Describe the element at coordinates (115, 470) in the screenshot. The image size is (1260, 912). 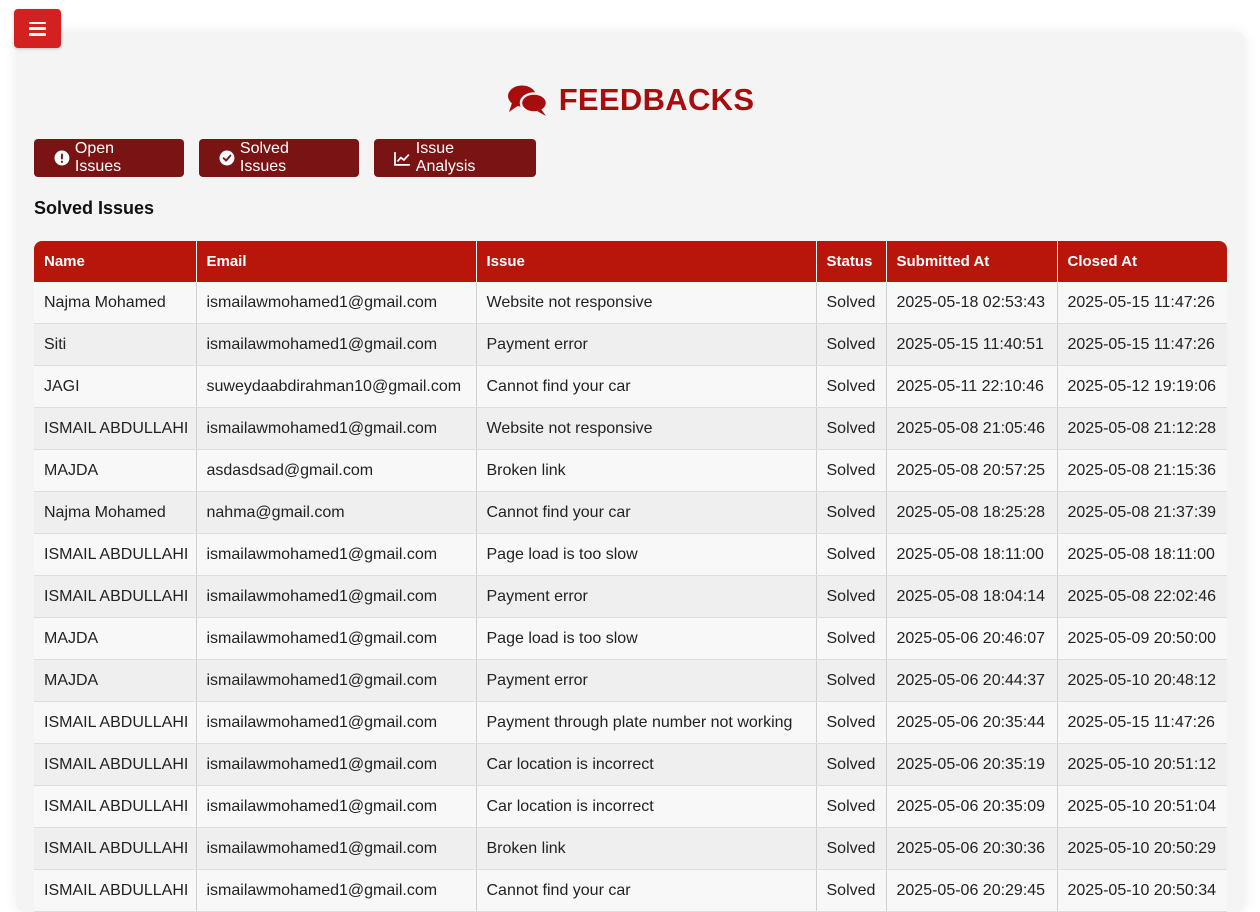
I see `name-cell: MAJDA` at that location.